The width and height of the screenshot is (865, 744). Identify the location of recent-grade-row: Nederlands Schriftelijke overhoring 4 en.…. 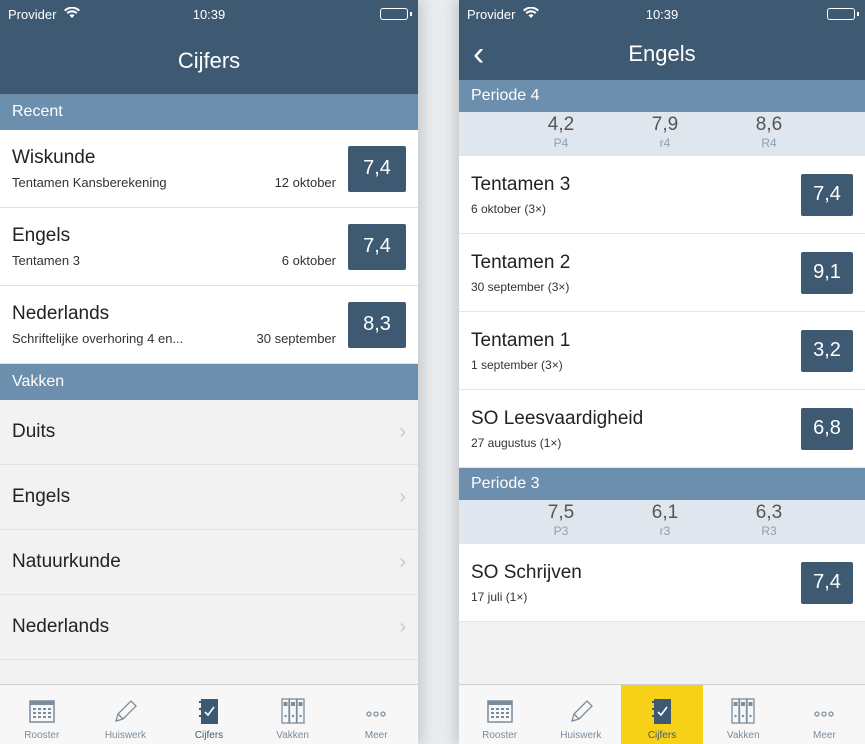
(209, 325).